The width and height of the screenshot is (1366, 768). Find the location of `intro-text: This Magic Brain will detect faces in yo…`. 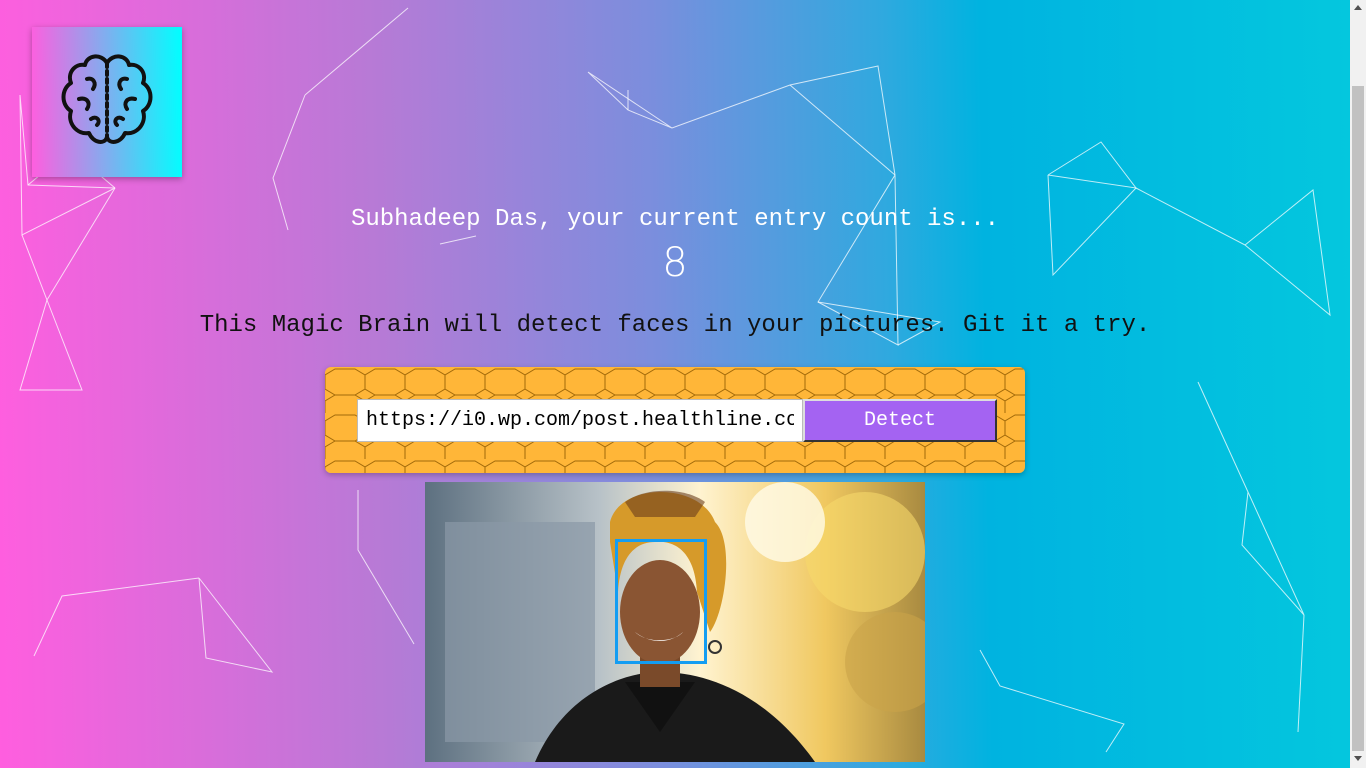

intro-text: This Magic Brain will detect faces in yo… is located at coordinates (675, 325).